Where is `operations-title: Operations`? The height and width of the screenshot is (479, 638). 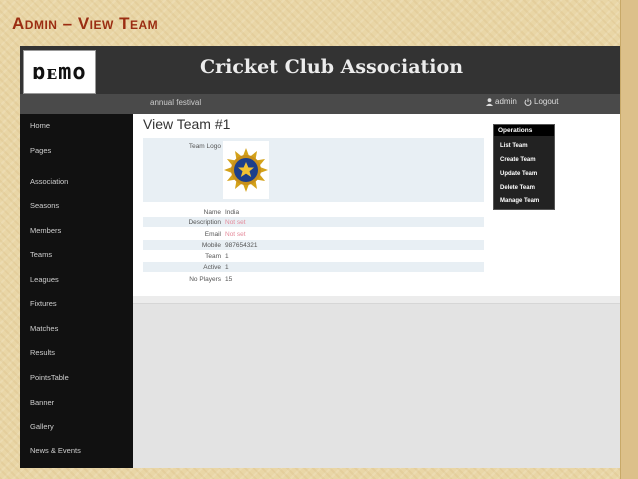 operations-title: Operations is located at coordinates (524, 130).